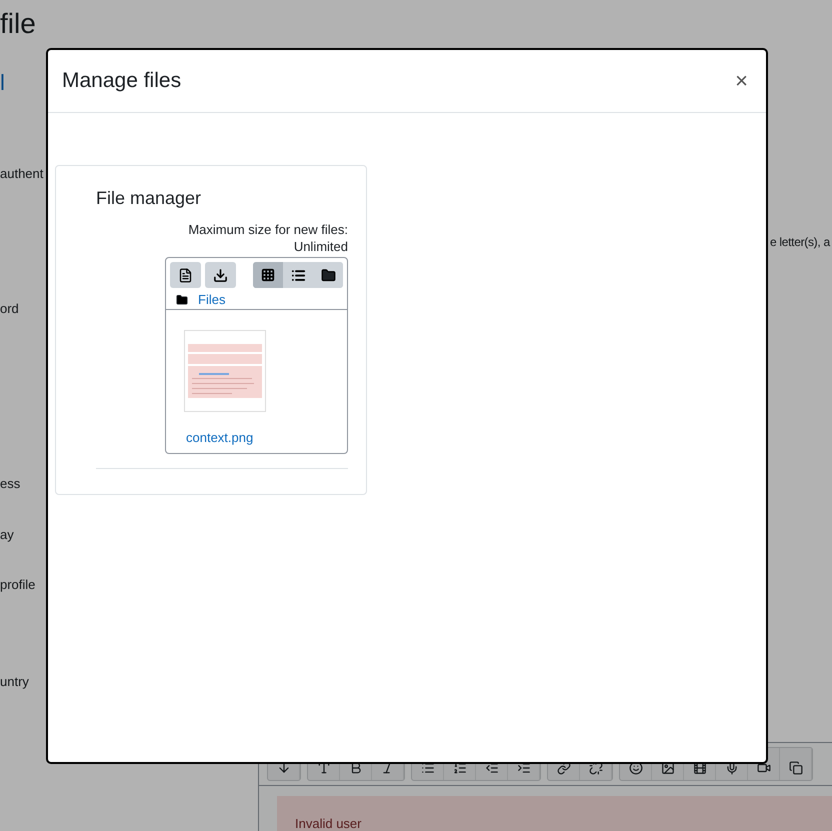 The image size is (832, 831). Describe the element at coordinates (7, 534) in the screenshot. I see `field-label: ay` at that location.